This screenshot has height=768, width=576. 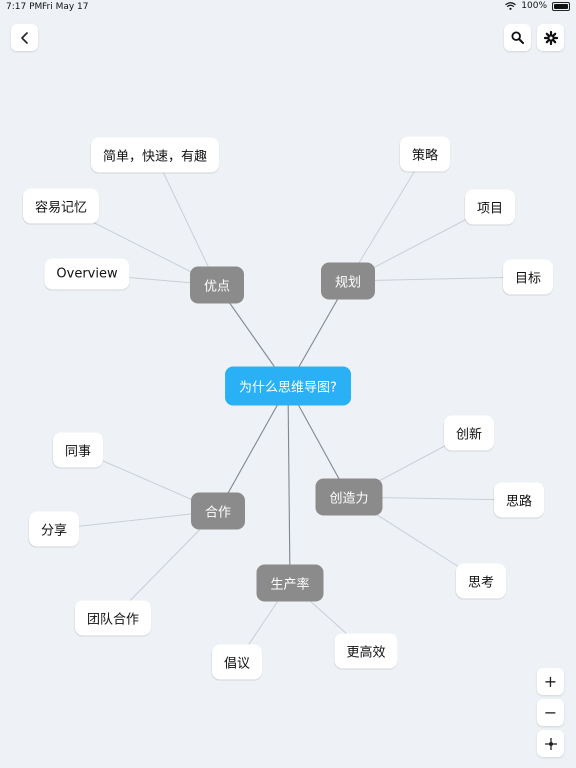 What do you see at coordinates (155, 155) in the screenshot?
I see `leaf-simple: 简单，快速，有趣` at bounding box center [155, 155].